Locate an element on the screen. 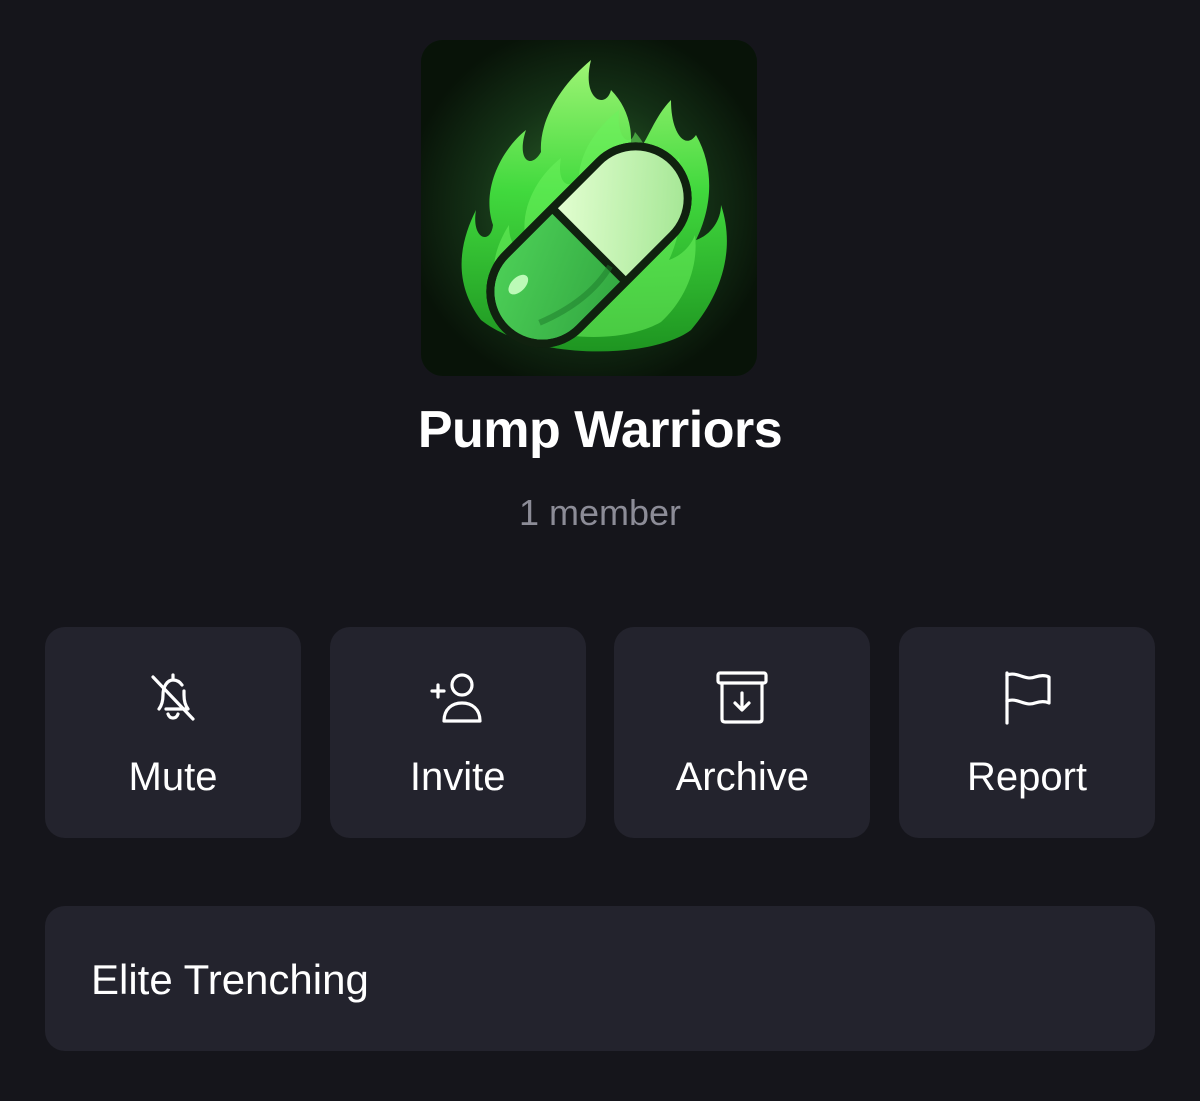 The image size is (1200, 1101). invite-label: Invite is located at coordinates (457, 777).